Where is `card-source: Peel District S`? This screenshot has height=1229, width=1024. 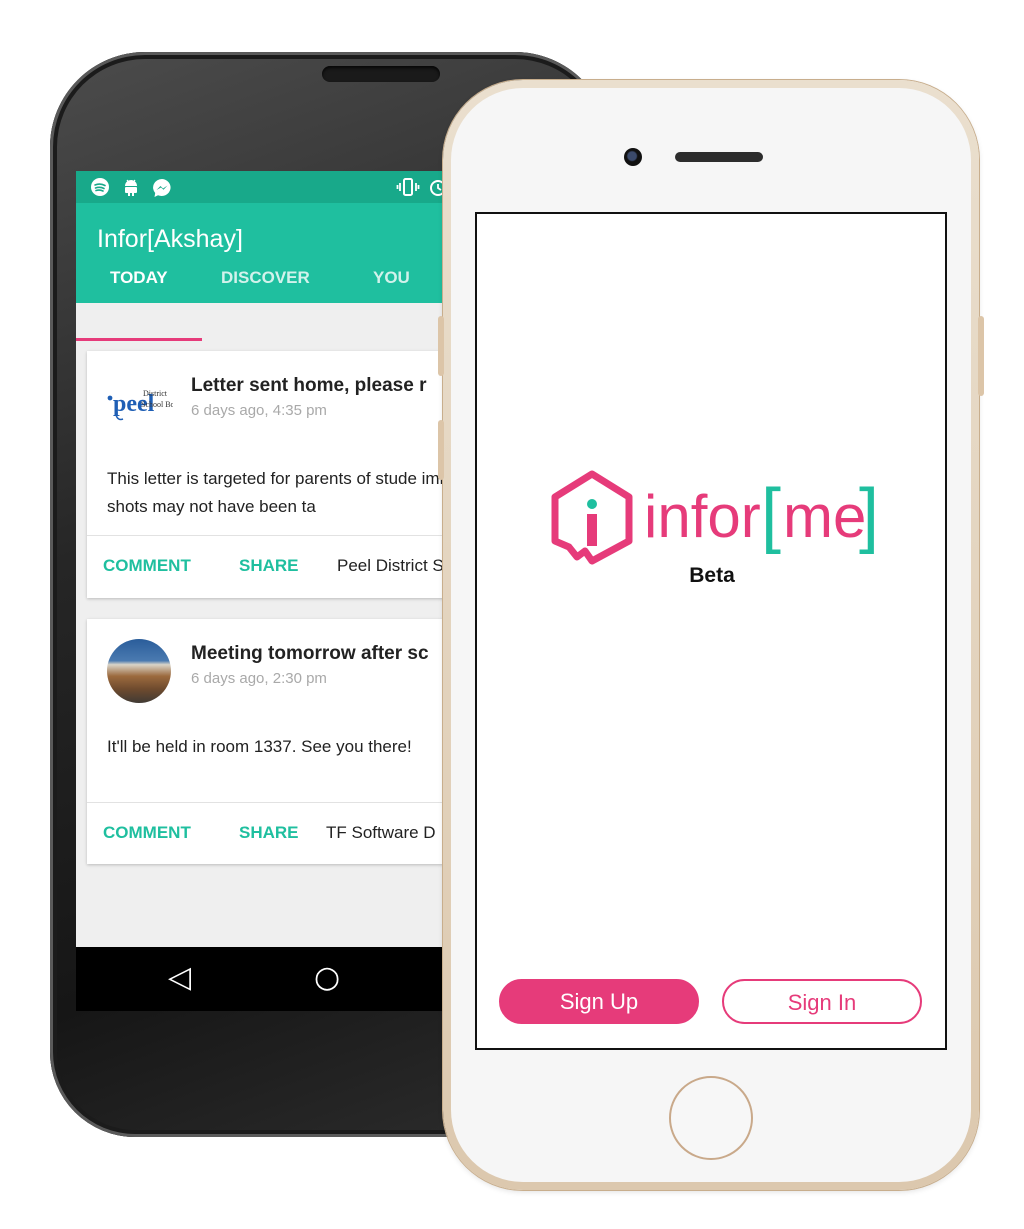 card-source: Peel District S is located at coordinates (390, 565).